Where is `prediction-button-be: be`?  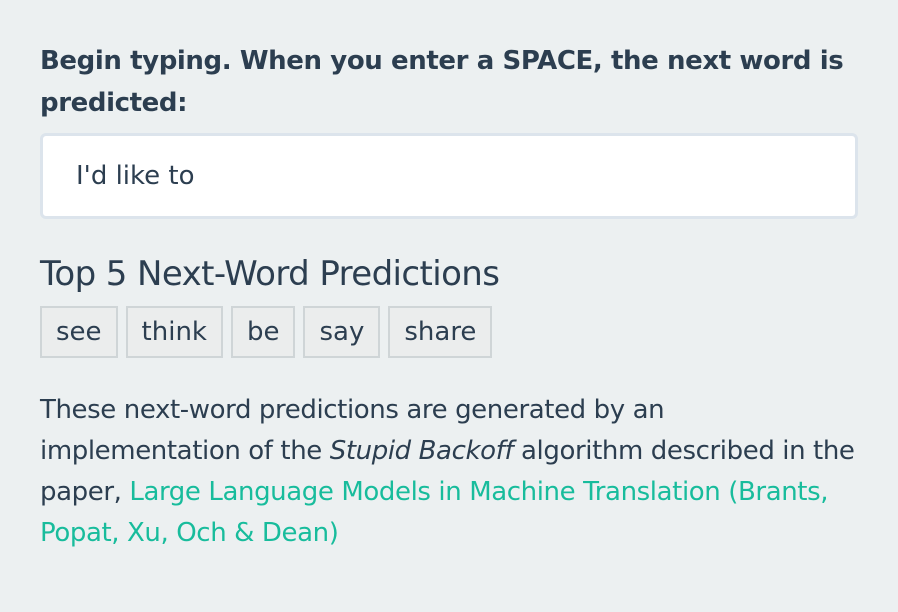 prediction-button-be: be is located at coordinates (263, 332).